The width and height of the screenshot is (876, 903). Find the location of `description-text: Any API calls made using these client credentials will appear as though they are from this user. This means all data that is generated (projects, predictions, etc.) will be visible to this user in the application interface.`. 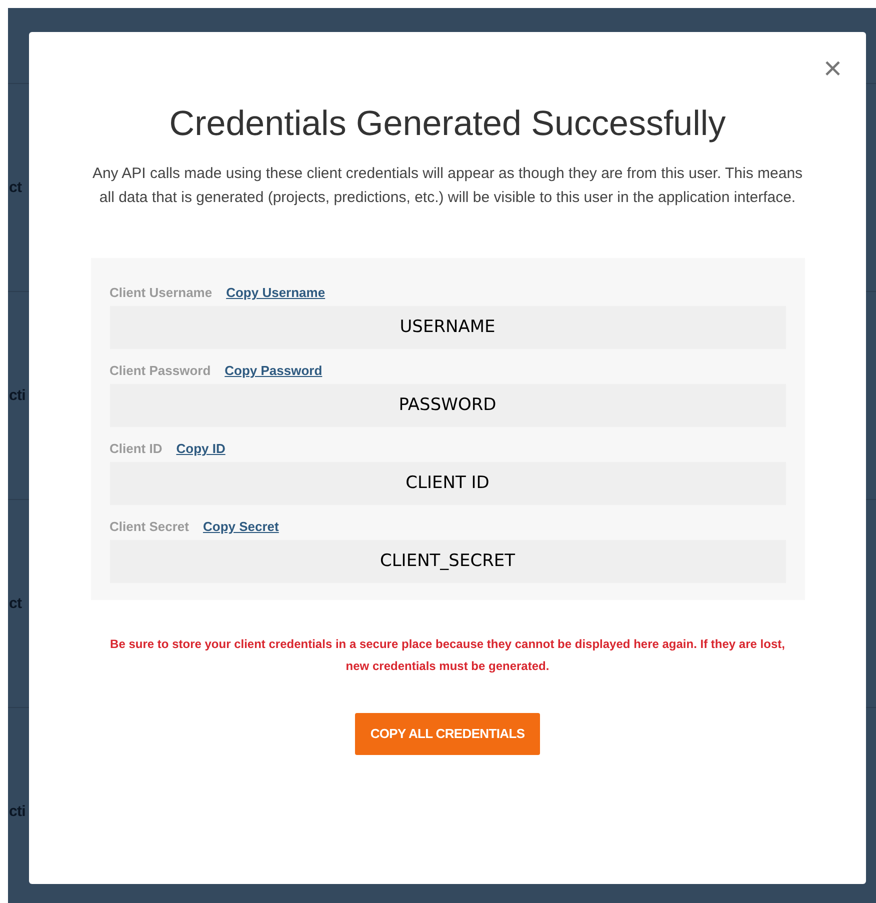

description-text: Any API calls made using these client credentials will appear as though they are from this user. This means all data that is generated (projects, predictions, etc.) will be visible to this user in the application interface. is located at coordinates (447, 186).